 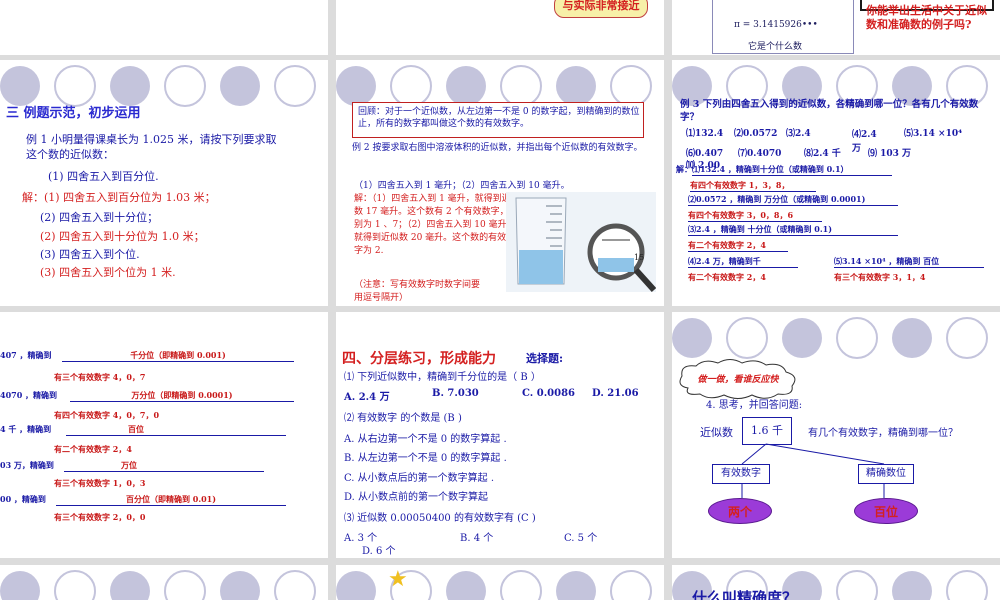 I want to click on sol-line-3b: 有二个有效数字 2，4, so click(x=738, y=246).